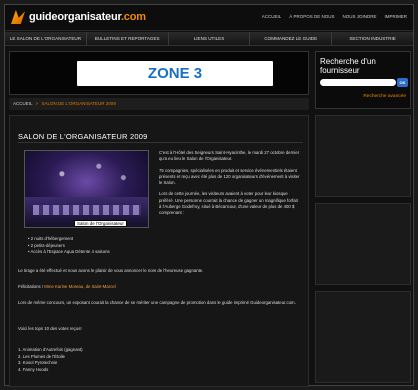  What do you see at coordinates (68, 252) in the screenshot?
I see `list-item: Accès à l'Espace Aqua Détente 4 saisons` at bounding box center [68, 252].